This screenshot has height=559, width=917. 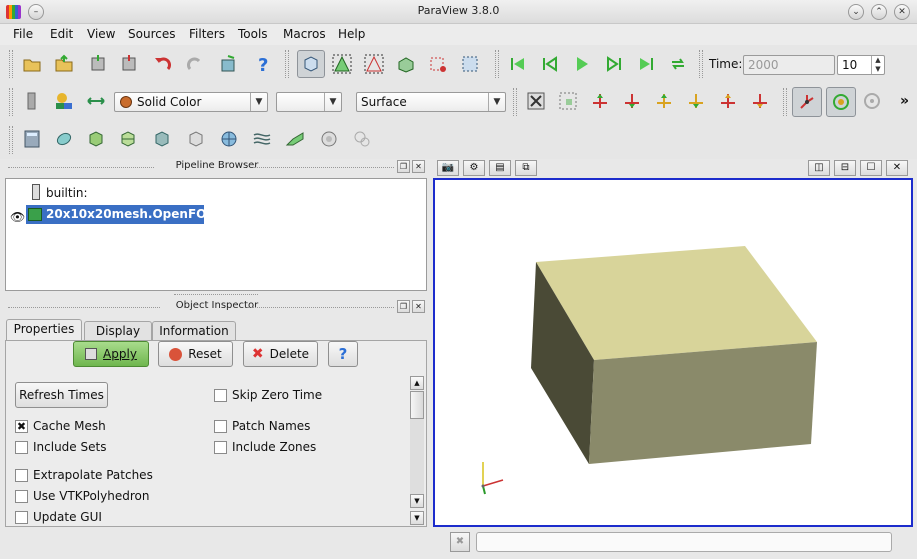 I want to click on representation-dropdown: Surface ▼, so click(x=431, y=102).